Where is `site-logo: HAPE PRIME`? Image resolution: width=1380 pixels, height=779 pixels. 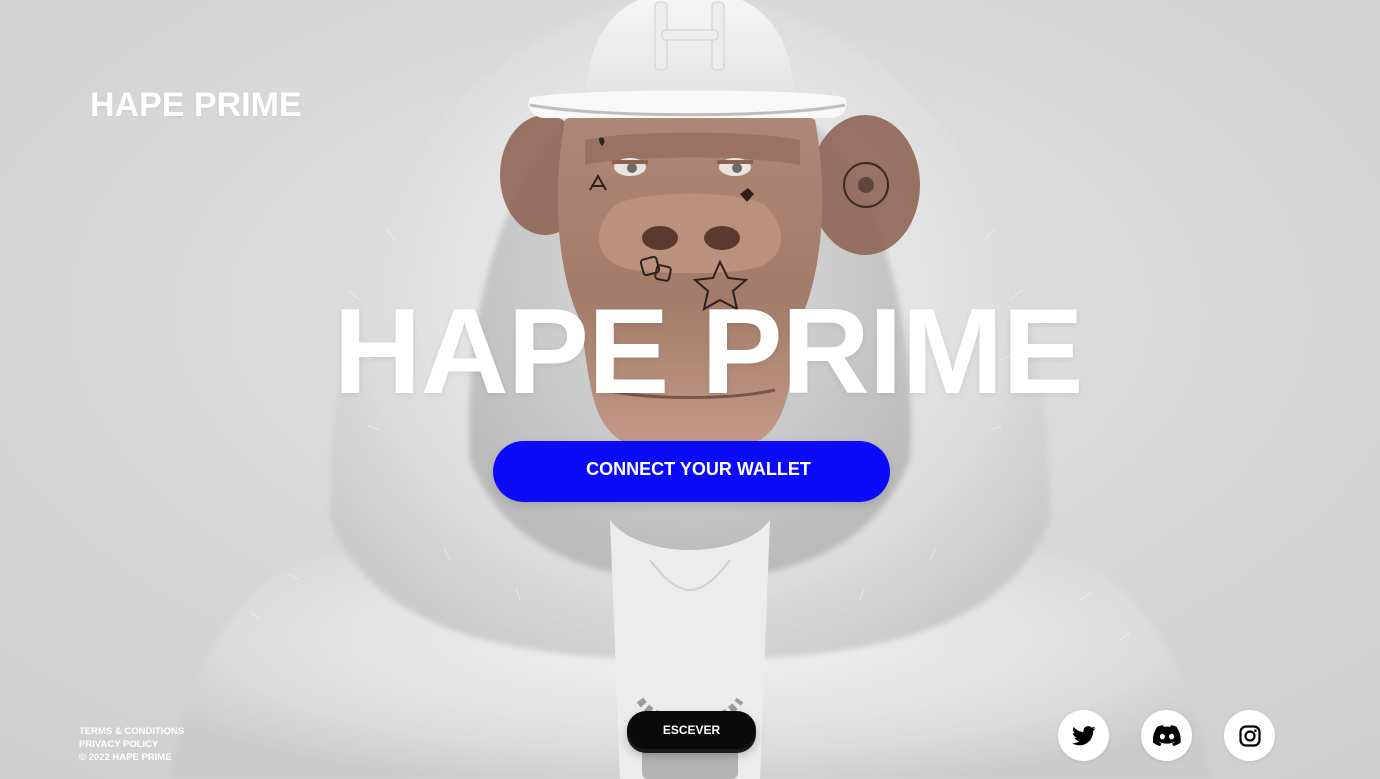
site-logo: HAPE PRIME is located at coordinates (196, 105).